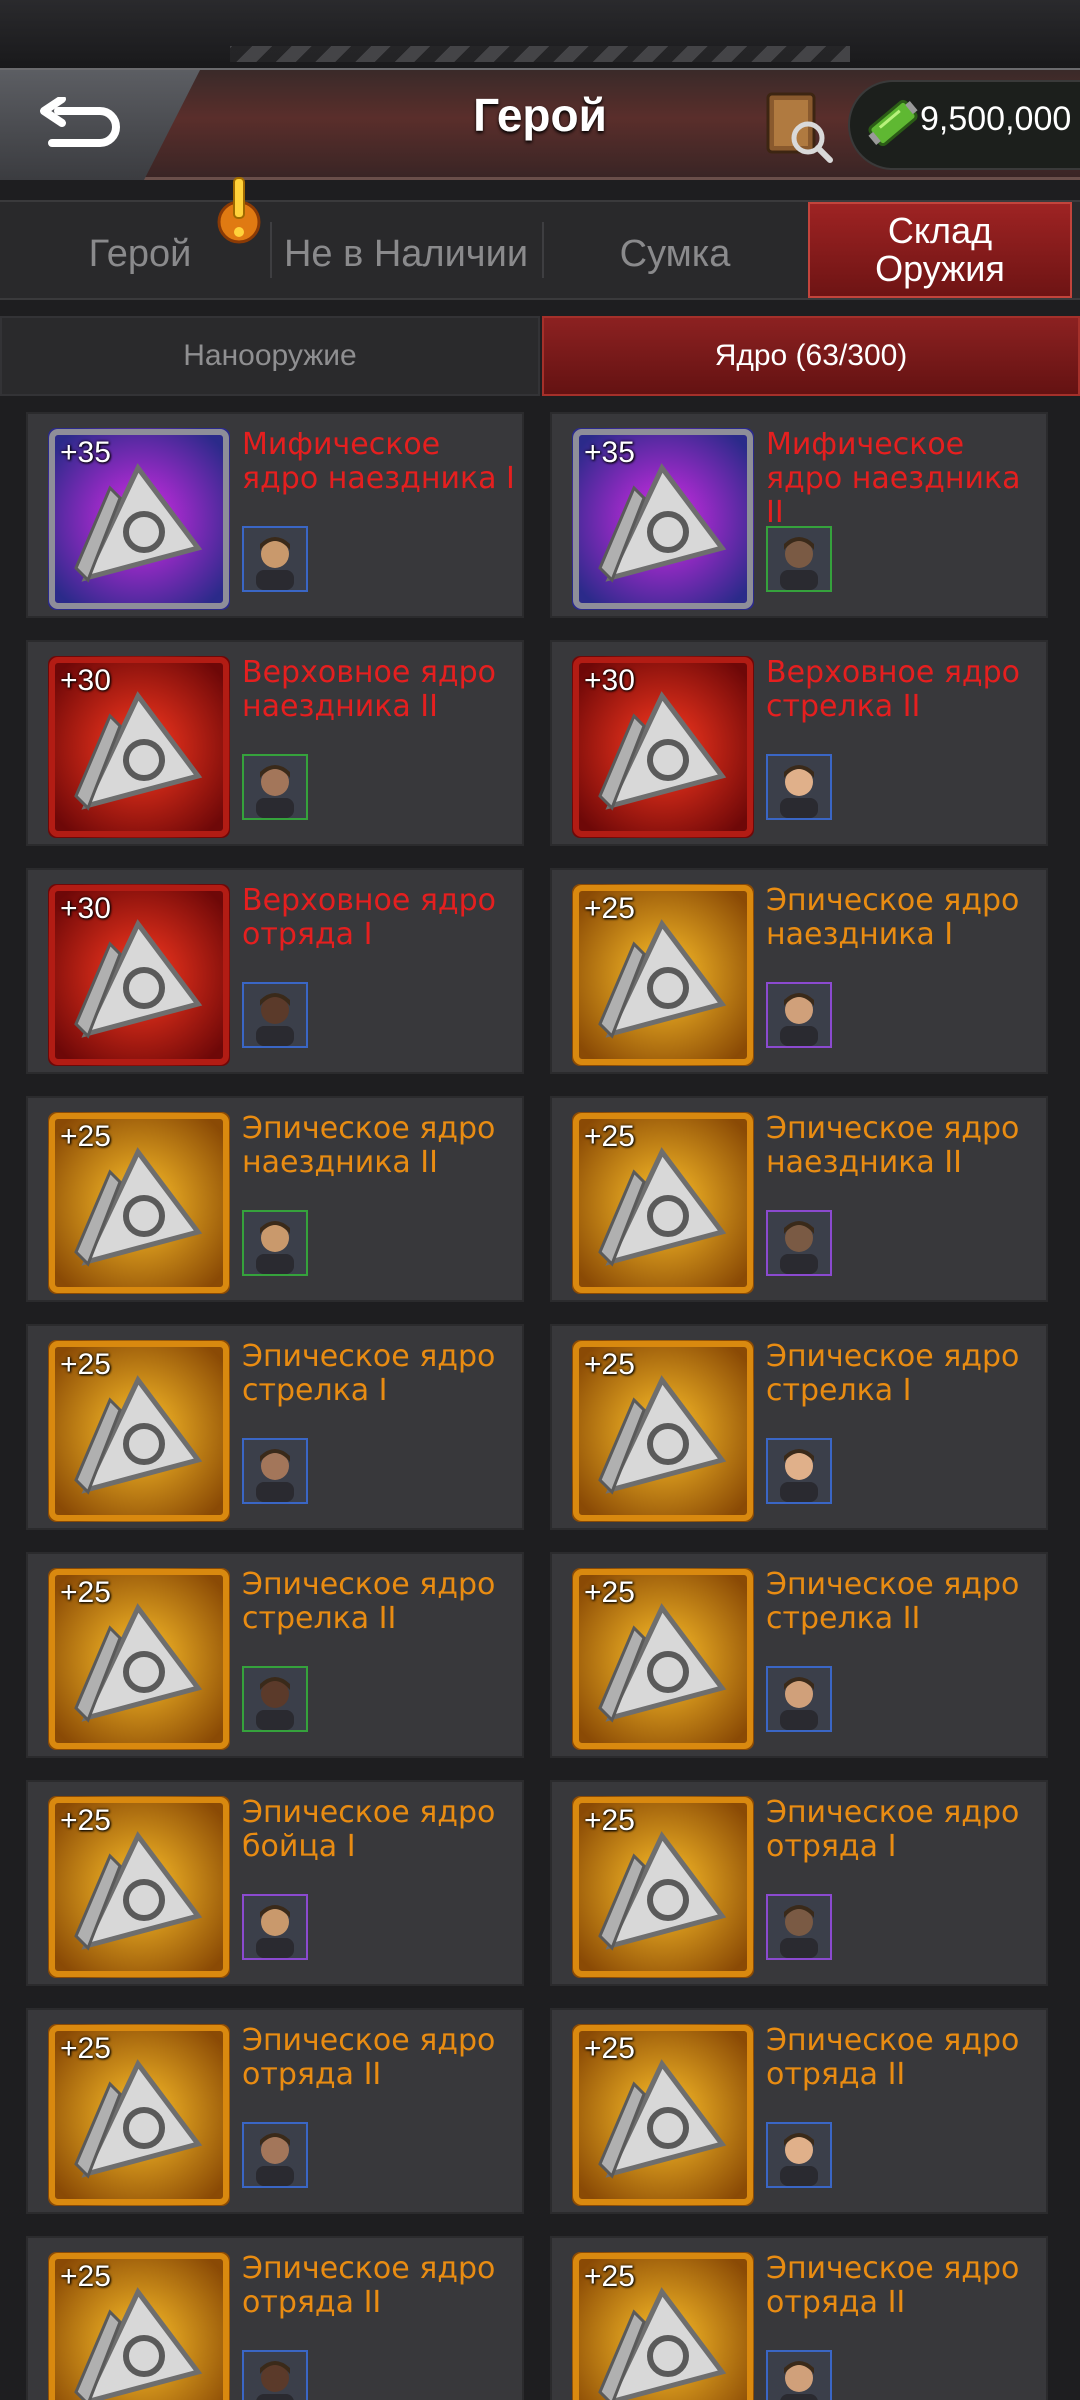 This screenshot has height=2400, width=1080. Describe the element at coordinates (275, 971) in the screenshot. I see `item-card: +30 Верховное ядро отряда I` at that location.